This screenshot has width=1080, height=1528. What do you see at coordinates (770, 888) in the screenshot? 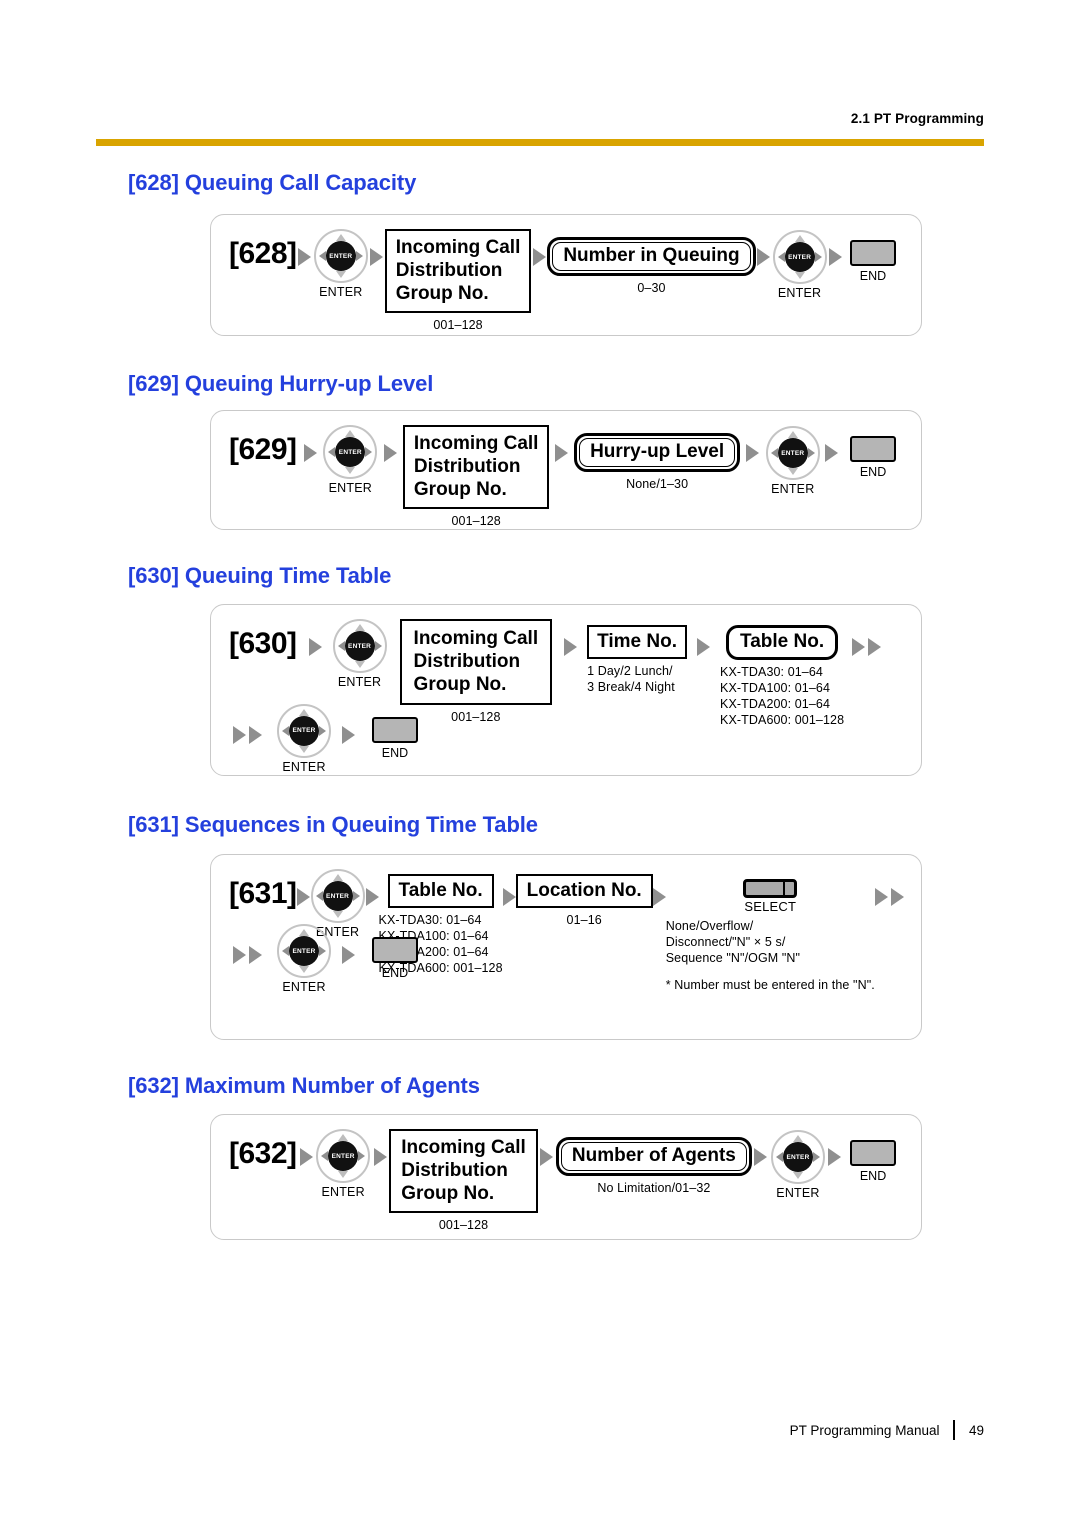
I see `select-key-icon` at bounding box center [770, 888].